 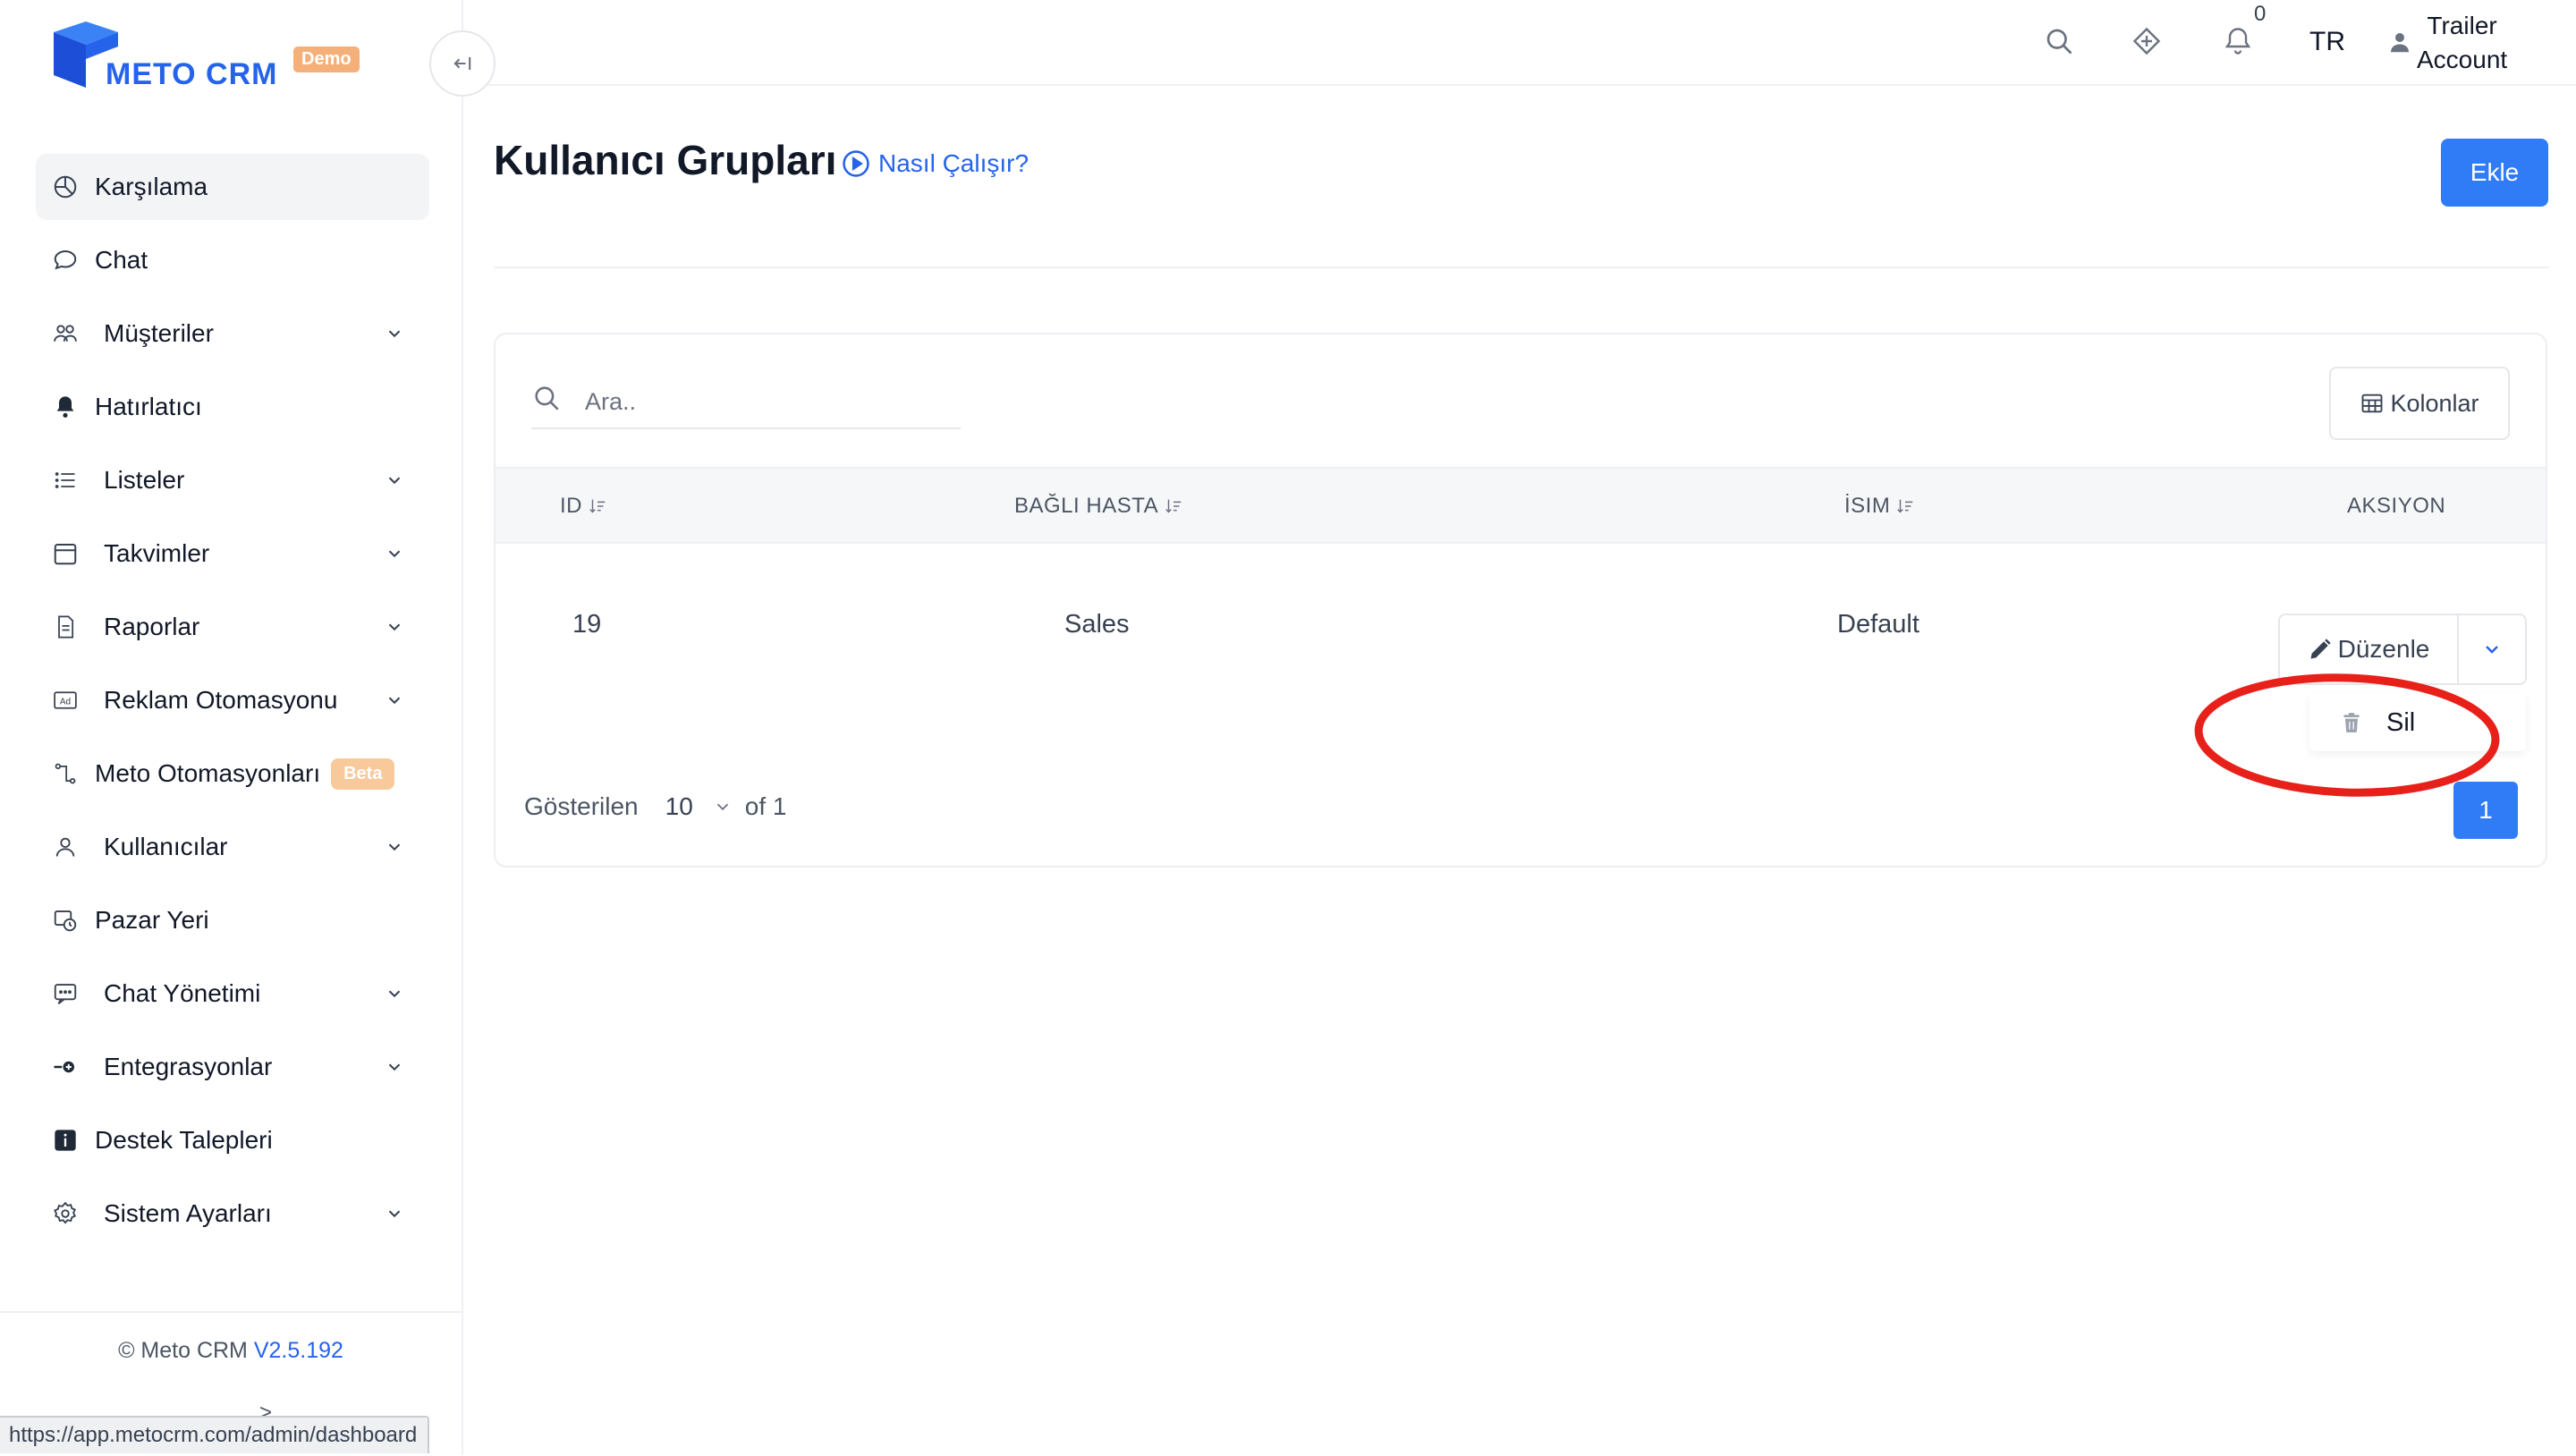 I want to click on sidebar-item-label: Chat Yönetimi, so click(x=182, y=993).